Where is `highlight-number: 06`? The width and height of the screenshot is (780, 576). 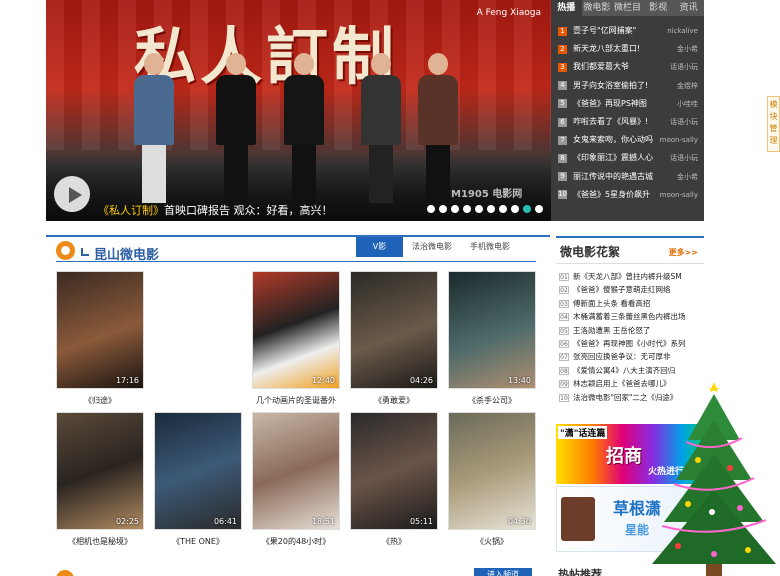
highlight-number: 06 is located at coordinates (564, 343).